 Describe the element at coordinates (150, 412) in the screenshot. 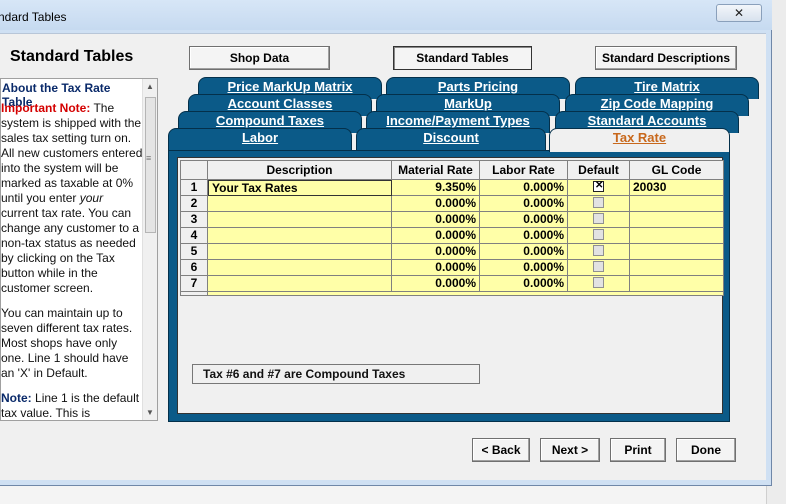

I see `scroll-down-icon: ▼` at that location.